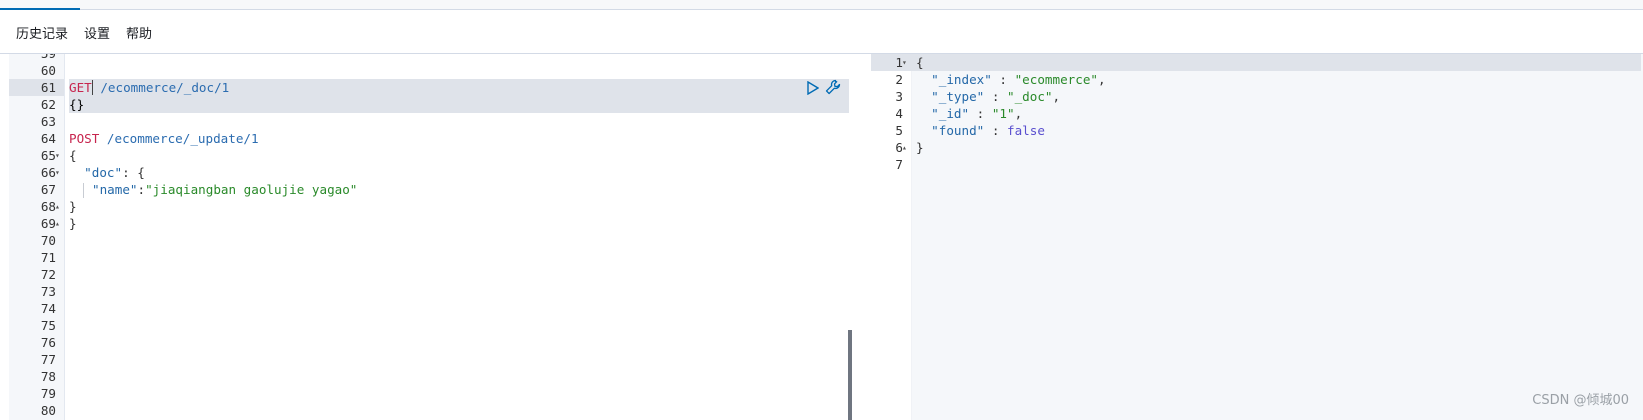 The image size is (1643, 420). I want to click on code-line: "_index" : "ecommerce",, so click(1011, 79).